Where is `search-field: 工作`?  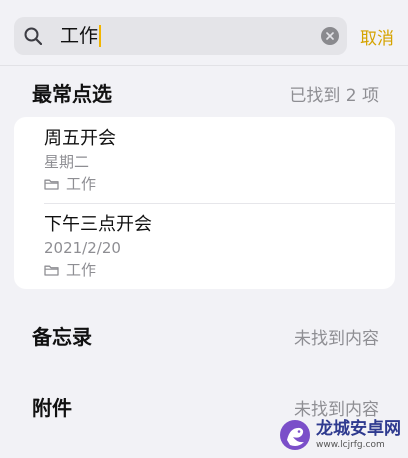 search-field: 工作 is located at coordinates (180, 36).